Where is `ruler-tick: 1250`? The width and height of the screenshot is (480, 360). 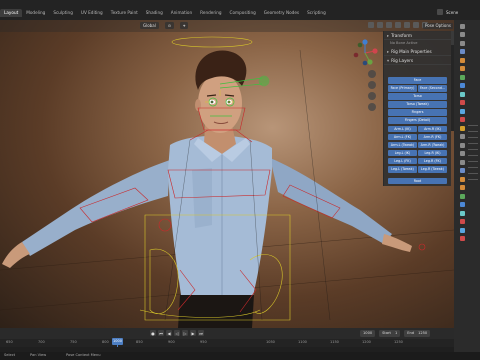 ruler-tick: 1250 is located at coordinates (398, 342).